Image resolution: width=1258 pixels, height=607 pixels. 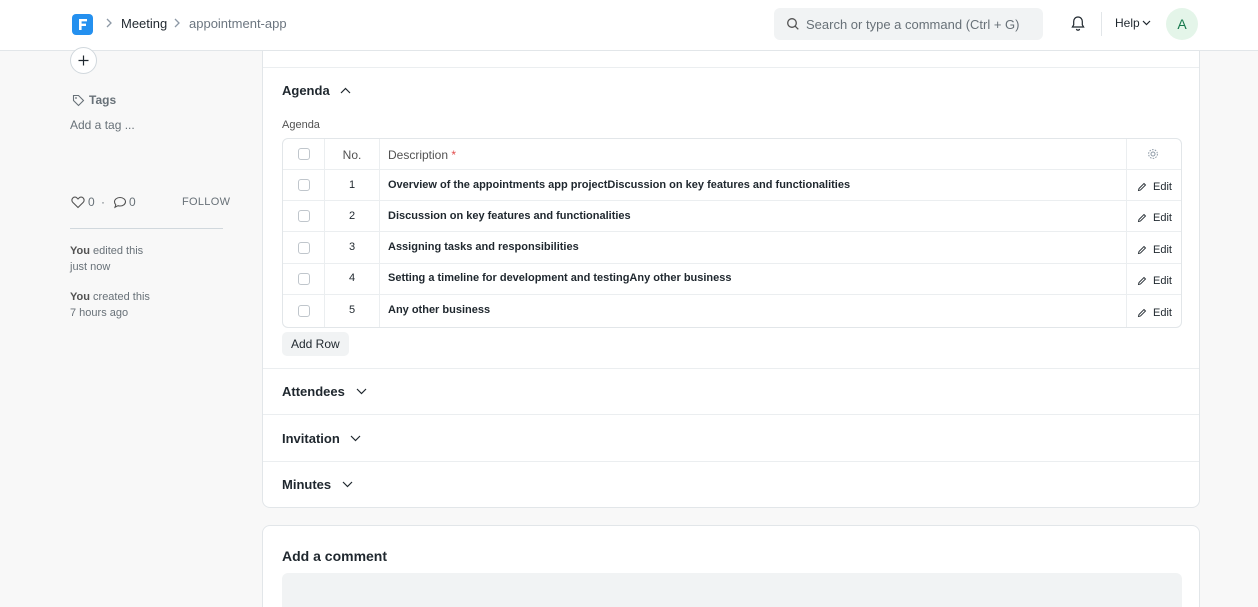 I want to click on search-icon, so click(x=793, y=24).